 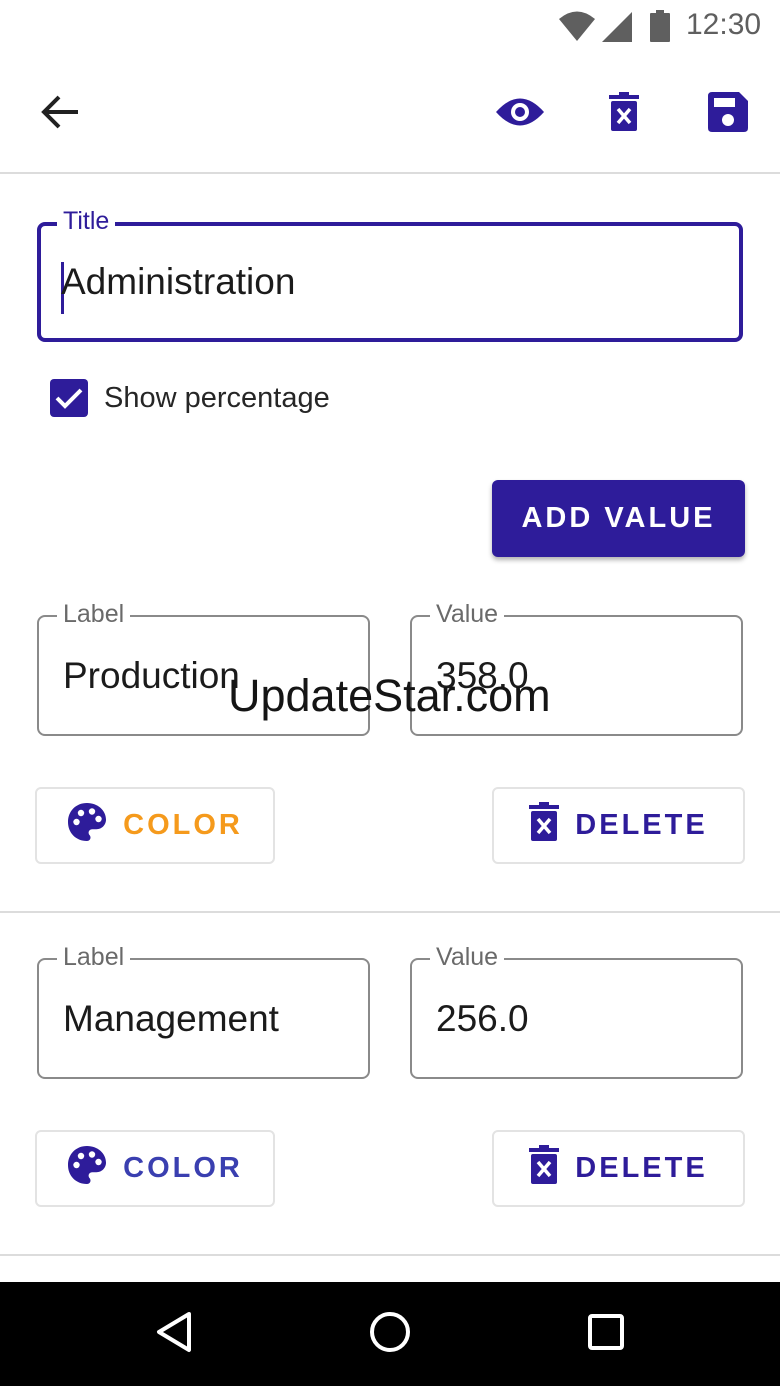 I want to click on entry-2-label-field: Label Management, so click(x=203, y=1010).